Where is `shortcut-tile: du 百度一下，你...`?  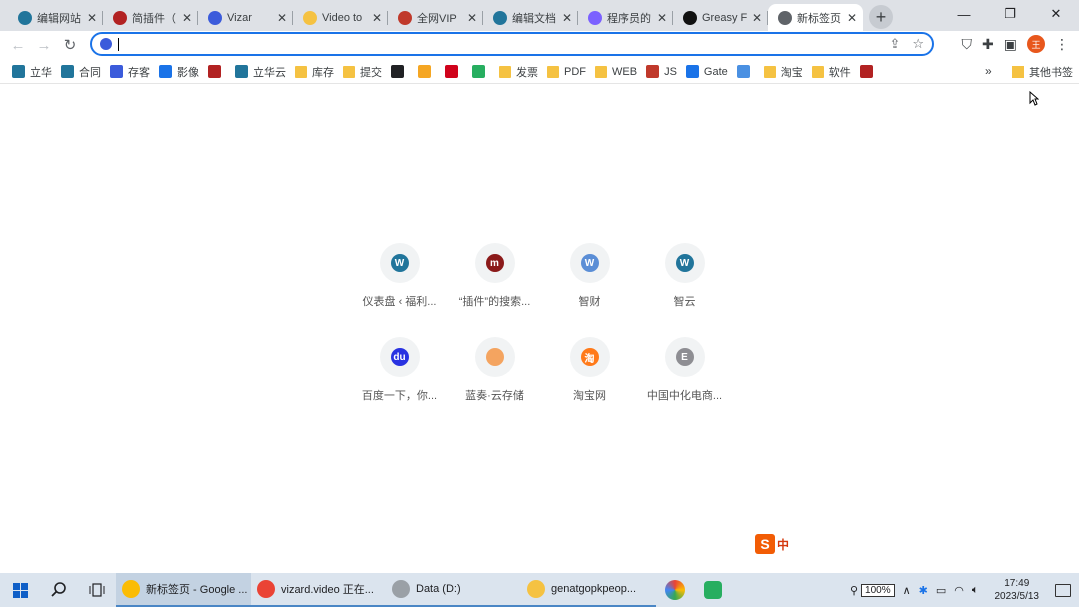
shortcut-tile: du 百度一下，你... is located at coordinates (399, 373).